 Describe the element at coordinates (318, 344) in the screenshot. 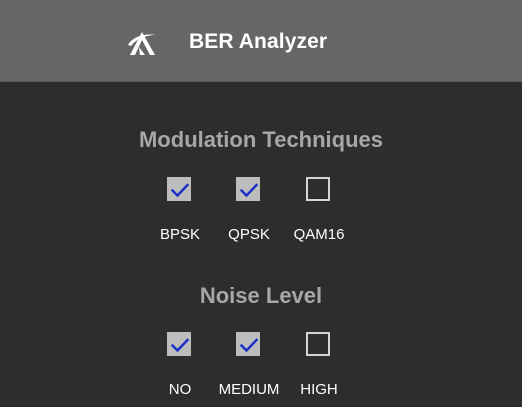

I see `high-noise-checkbox` at that location.